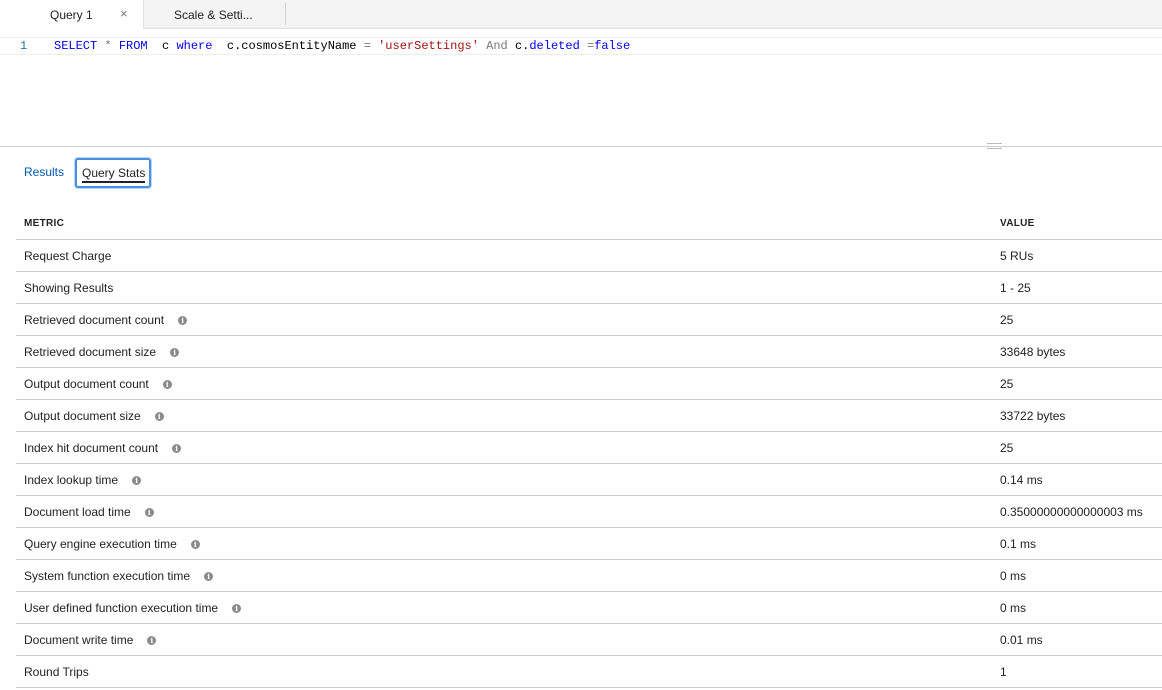 The width and height of the screenshot is (1162, 690). I want to click on splitter-grip-icon, so click(994, 146).